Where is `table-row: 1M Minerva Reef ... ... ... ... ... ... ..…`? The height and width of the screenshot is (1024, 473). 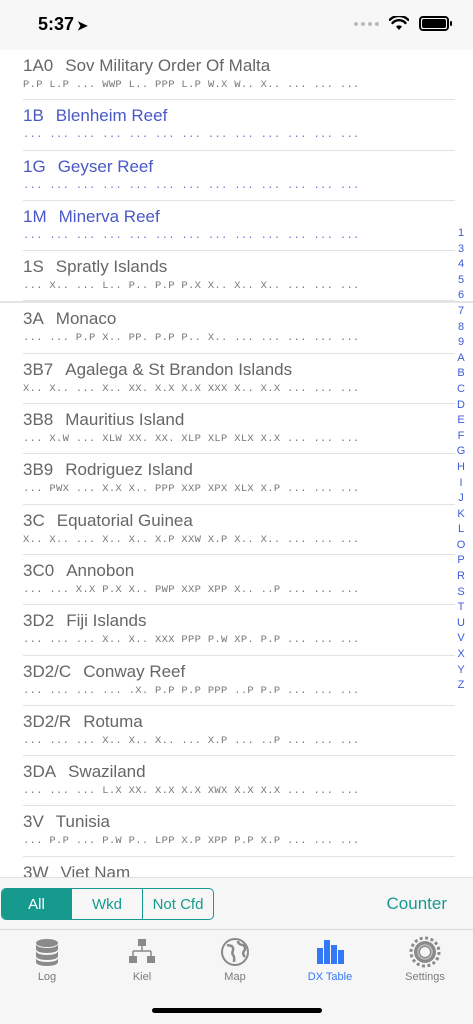 table-row: 1M Minerva Reef ... ... ... ... ... ... ..… is located at coordinates (239, 226).